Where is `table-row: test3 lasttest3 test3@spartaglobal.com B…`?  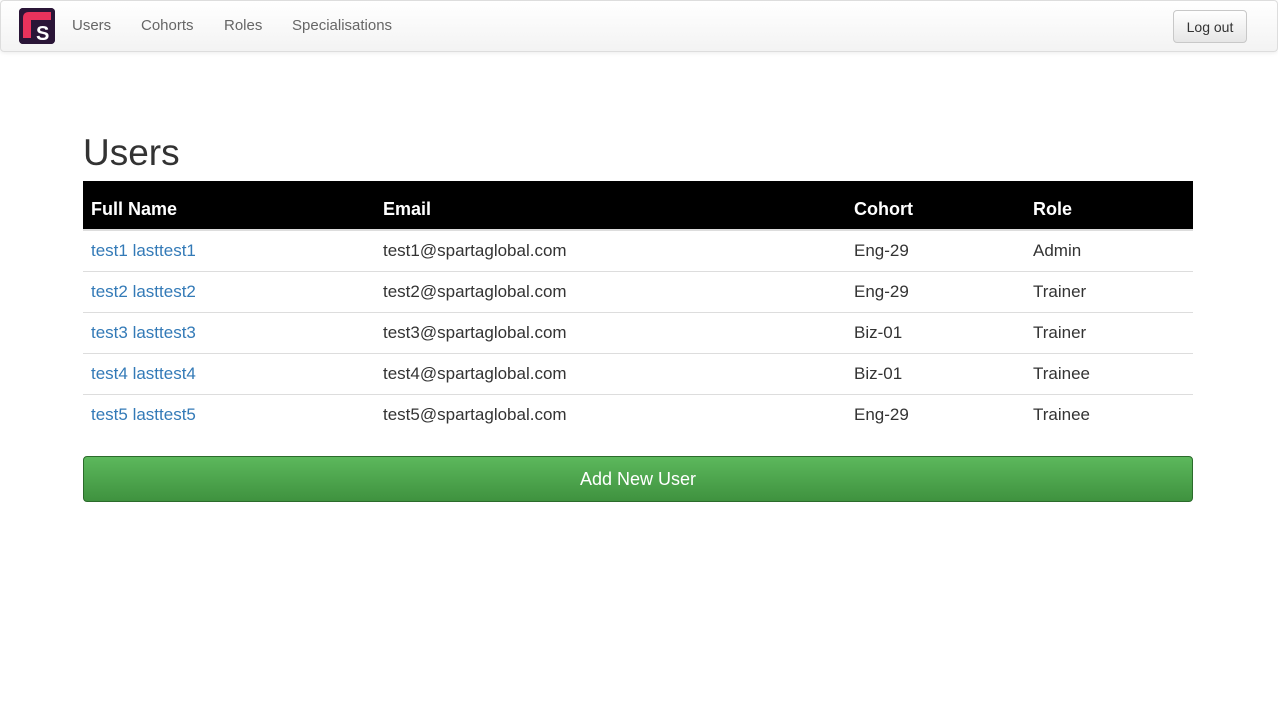 table-row: test3 lasttest3 test3@spartaglobal.com B… is located at coordinates (638, 332).